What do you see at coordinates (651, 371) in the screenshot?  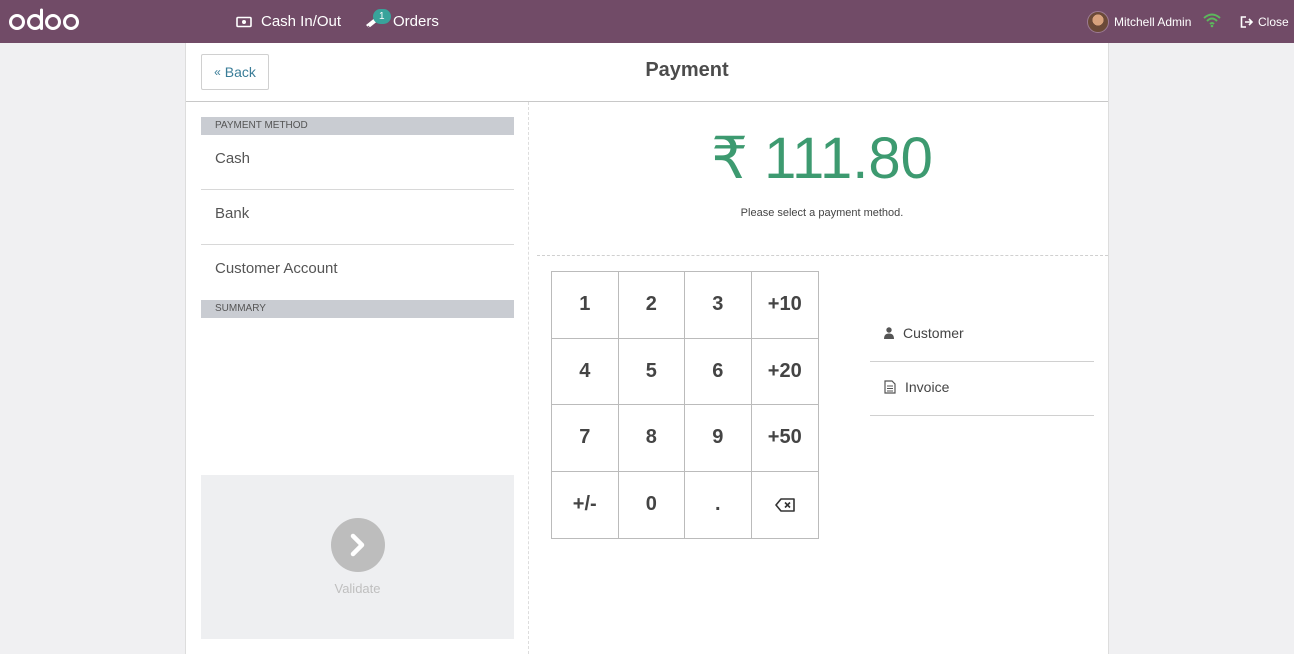 I see `numpad-key-5: 5` at bounding box center [651, 371].